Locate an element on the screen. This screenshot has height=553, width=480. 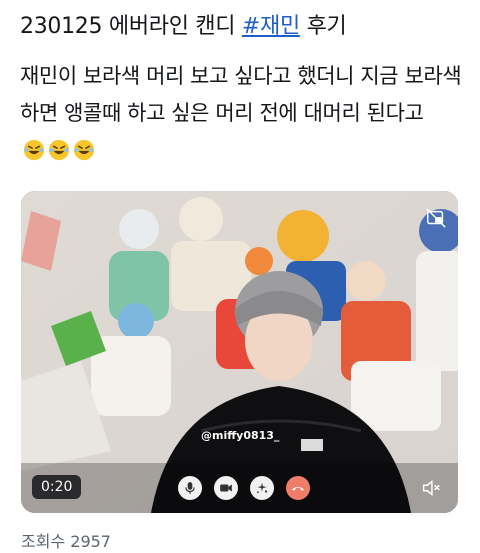
end-call-icon is located at coordinates (298, 488).